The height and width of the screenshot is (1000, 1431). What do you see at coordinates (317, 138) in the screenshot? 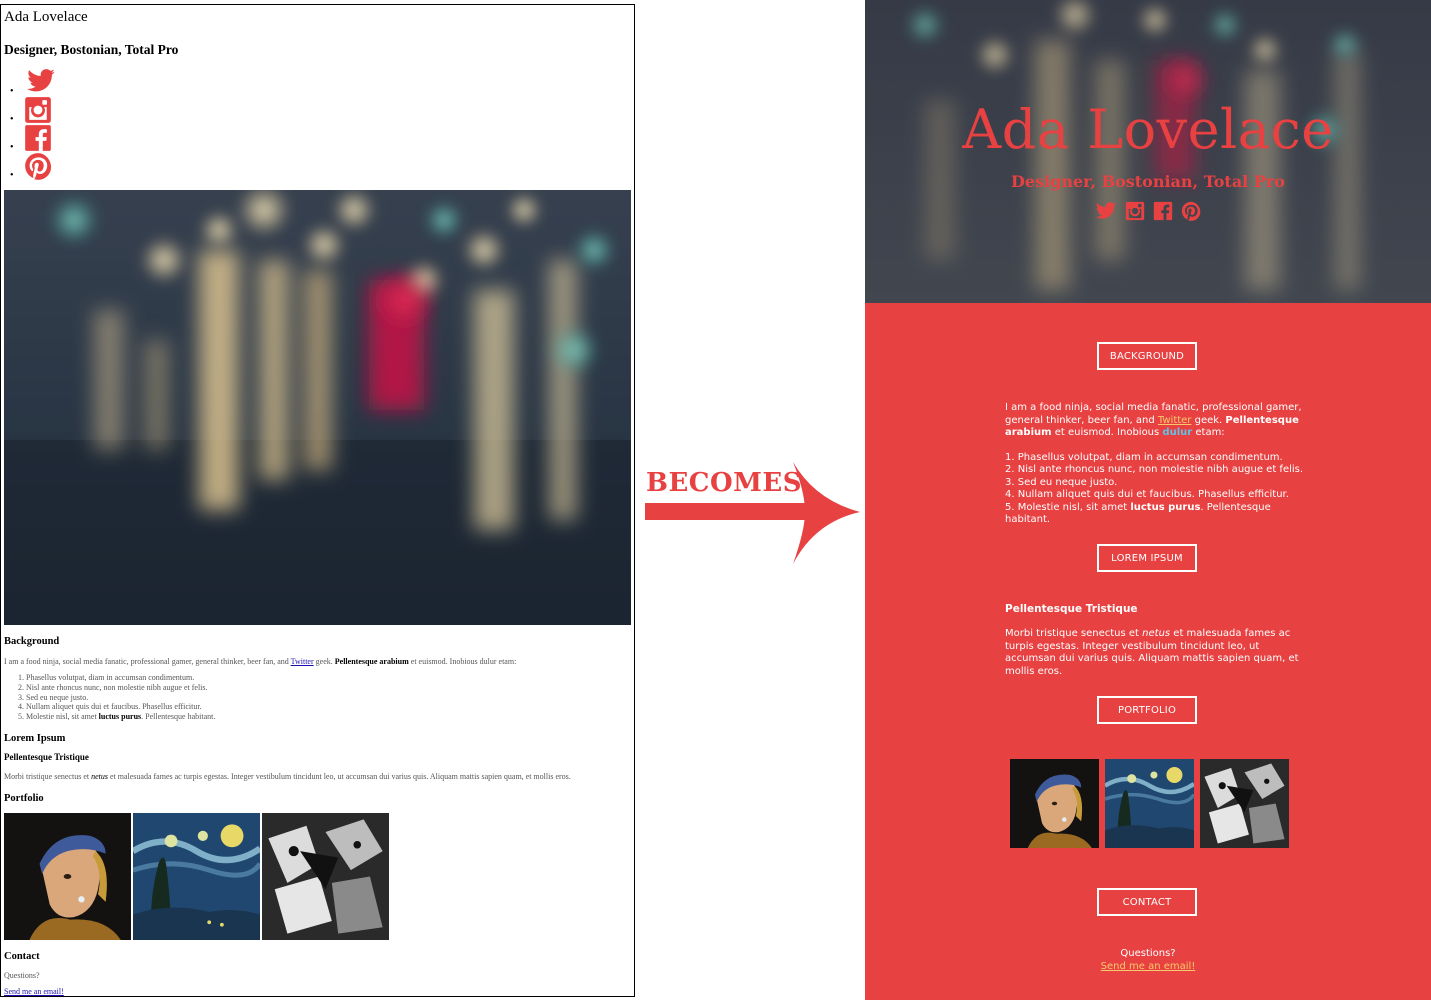
I see `social-item-facebook: •` at bounding box center [317, 138].